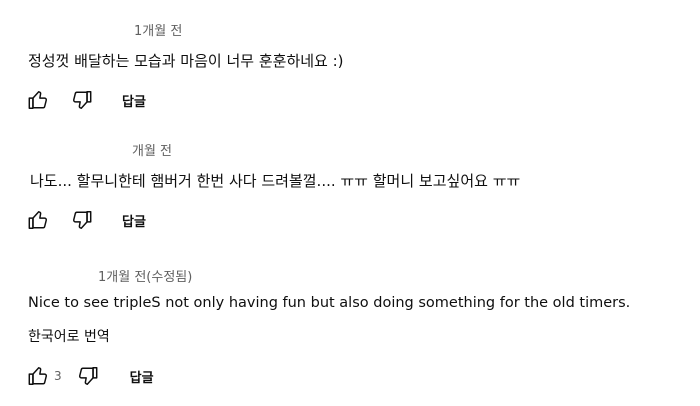 This screenshot has height=406, width=700. What do you see at coordinates (58, 376) in the screenshot?
I see `like-count: 3` at bounding box center [58, 376].